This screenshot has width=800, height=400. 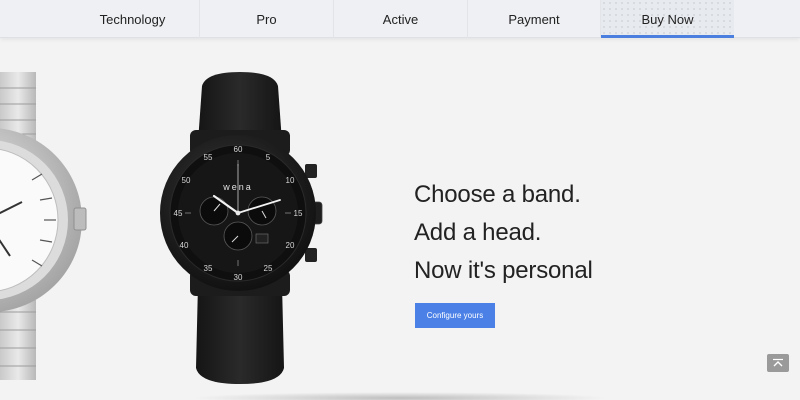 I want to click on headline-line-3: Now it's personal, so click(x=503, y=270).